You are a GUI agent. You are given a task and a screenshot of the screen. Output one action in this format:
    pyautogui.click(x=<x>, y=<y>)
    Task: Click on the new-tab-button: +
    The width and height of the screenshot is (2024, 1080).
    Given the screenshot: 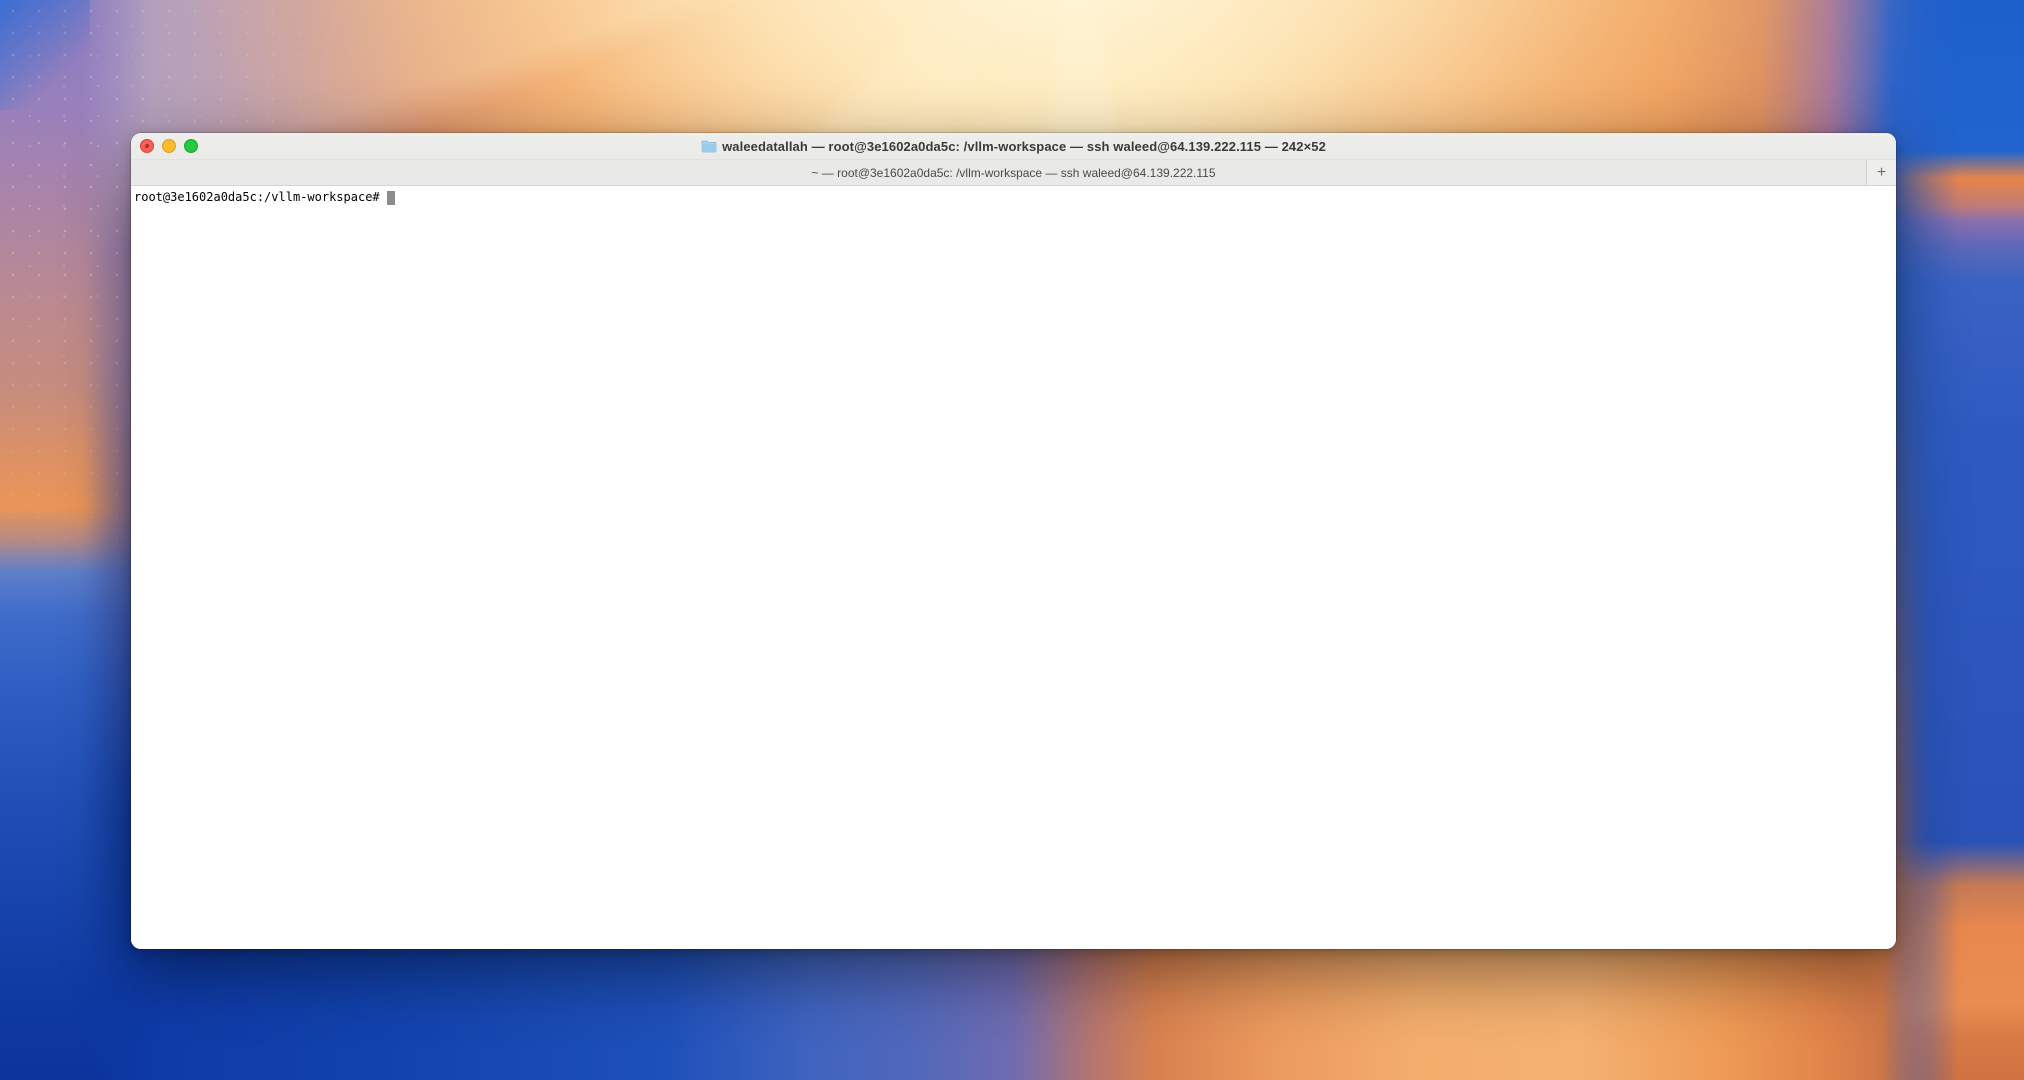 What is the action you would take?
    pyautogui.click(x=1881, y=172)
    